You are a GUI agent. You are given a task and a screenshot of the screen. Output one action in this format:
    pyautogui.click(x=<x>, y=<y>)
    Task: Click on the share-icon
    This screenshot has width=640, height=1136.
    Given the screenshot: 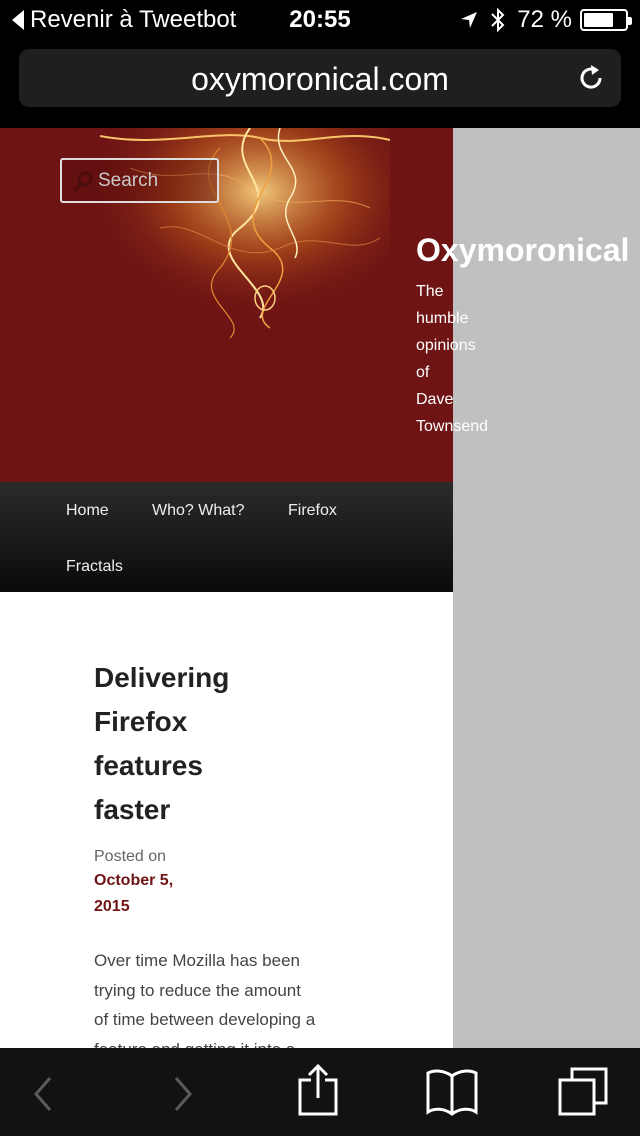 What is the action you would take?
    pyautogui.click(x=318, y=1090)
    